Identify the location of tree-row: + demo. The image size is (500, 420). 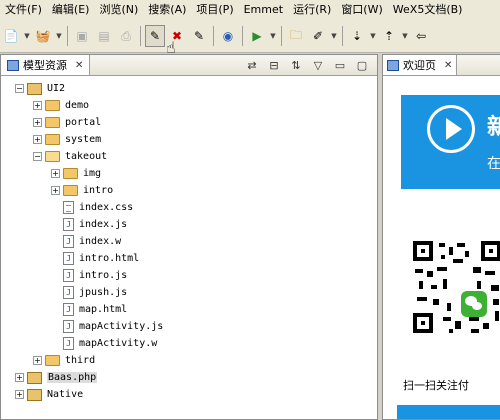
(189, 105).